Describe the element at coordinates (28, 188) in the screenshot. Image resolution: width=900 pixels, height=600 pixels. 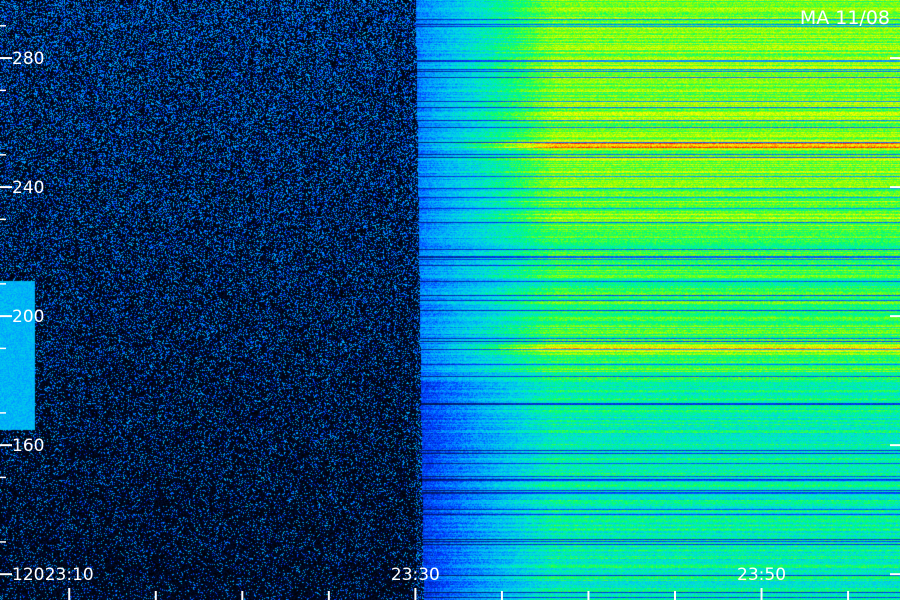
I see `y-tick-label: 240` at that location.